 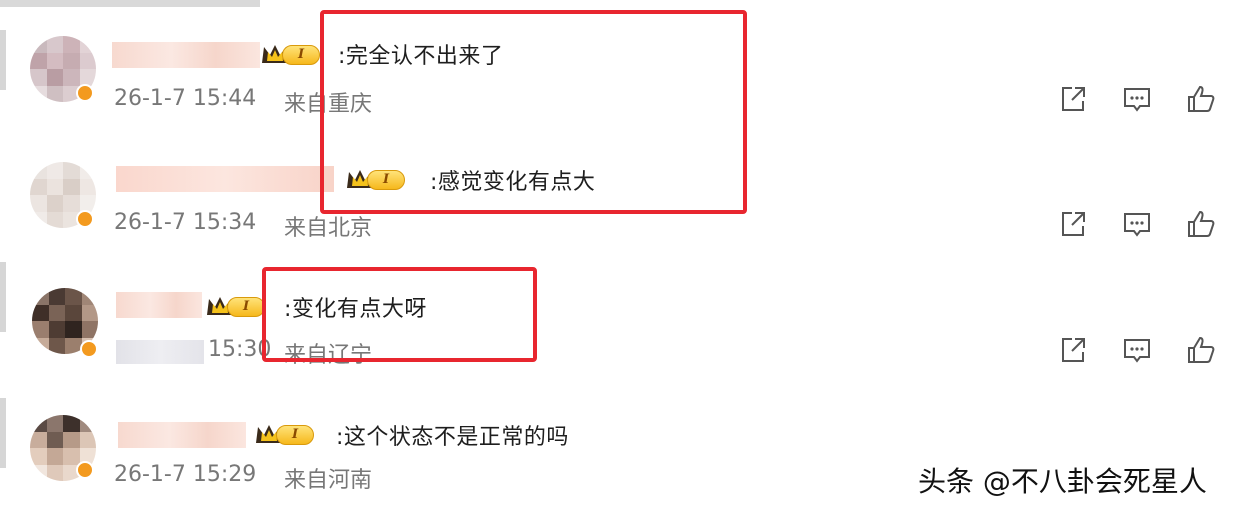 I want to click on watermark: 头条 @不八卦会死星人, so click(x=1062, y=481).